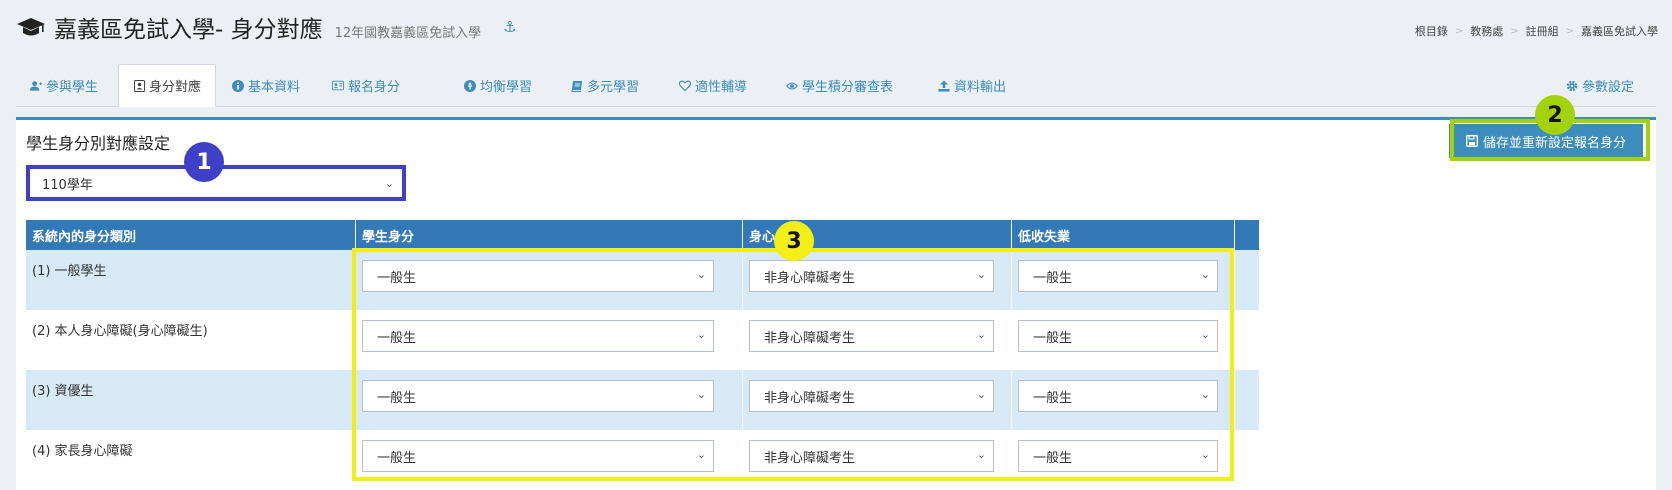 This screenshot has height=490, width=1672. I want to click on row-label: (1) 一般學生, so click(69, 271).